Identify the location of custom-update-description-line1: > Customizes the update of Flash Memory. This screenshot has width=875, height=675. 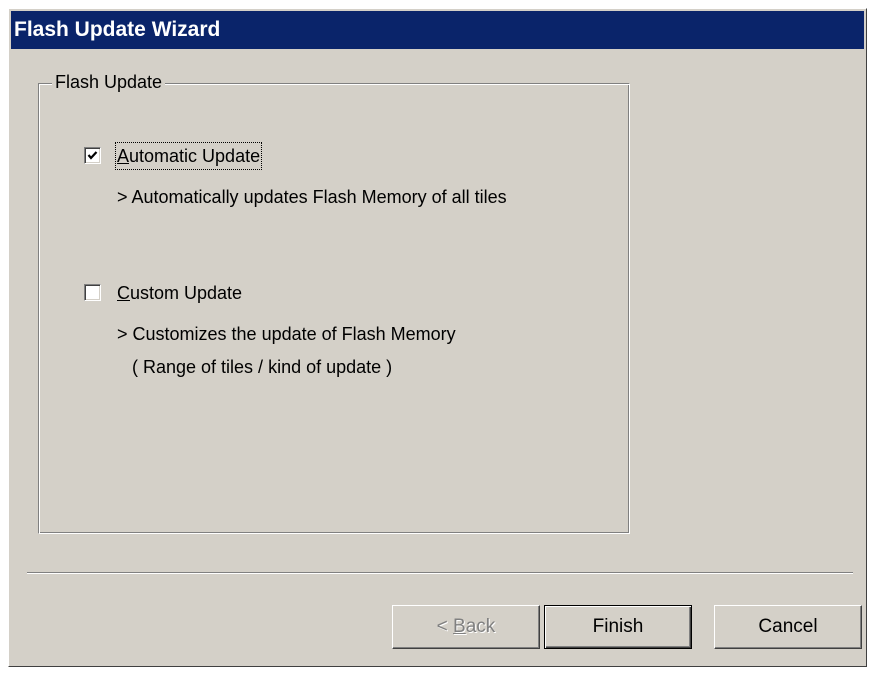
(286, 334).